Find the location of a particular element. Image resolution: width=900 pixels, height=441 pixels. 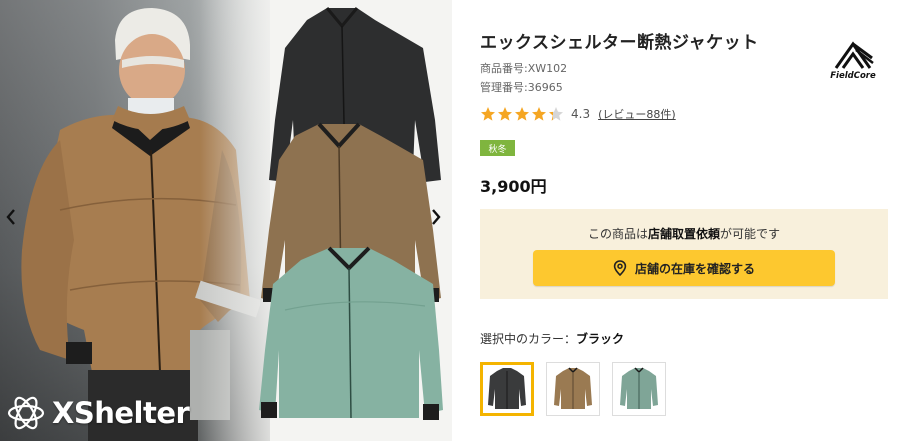

gallery-prev-button is located at coordinates (11, 217).